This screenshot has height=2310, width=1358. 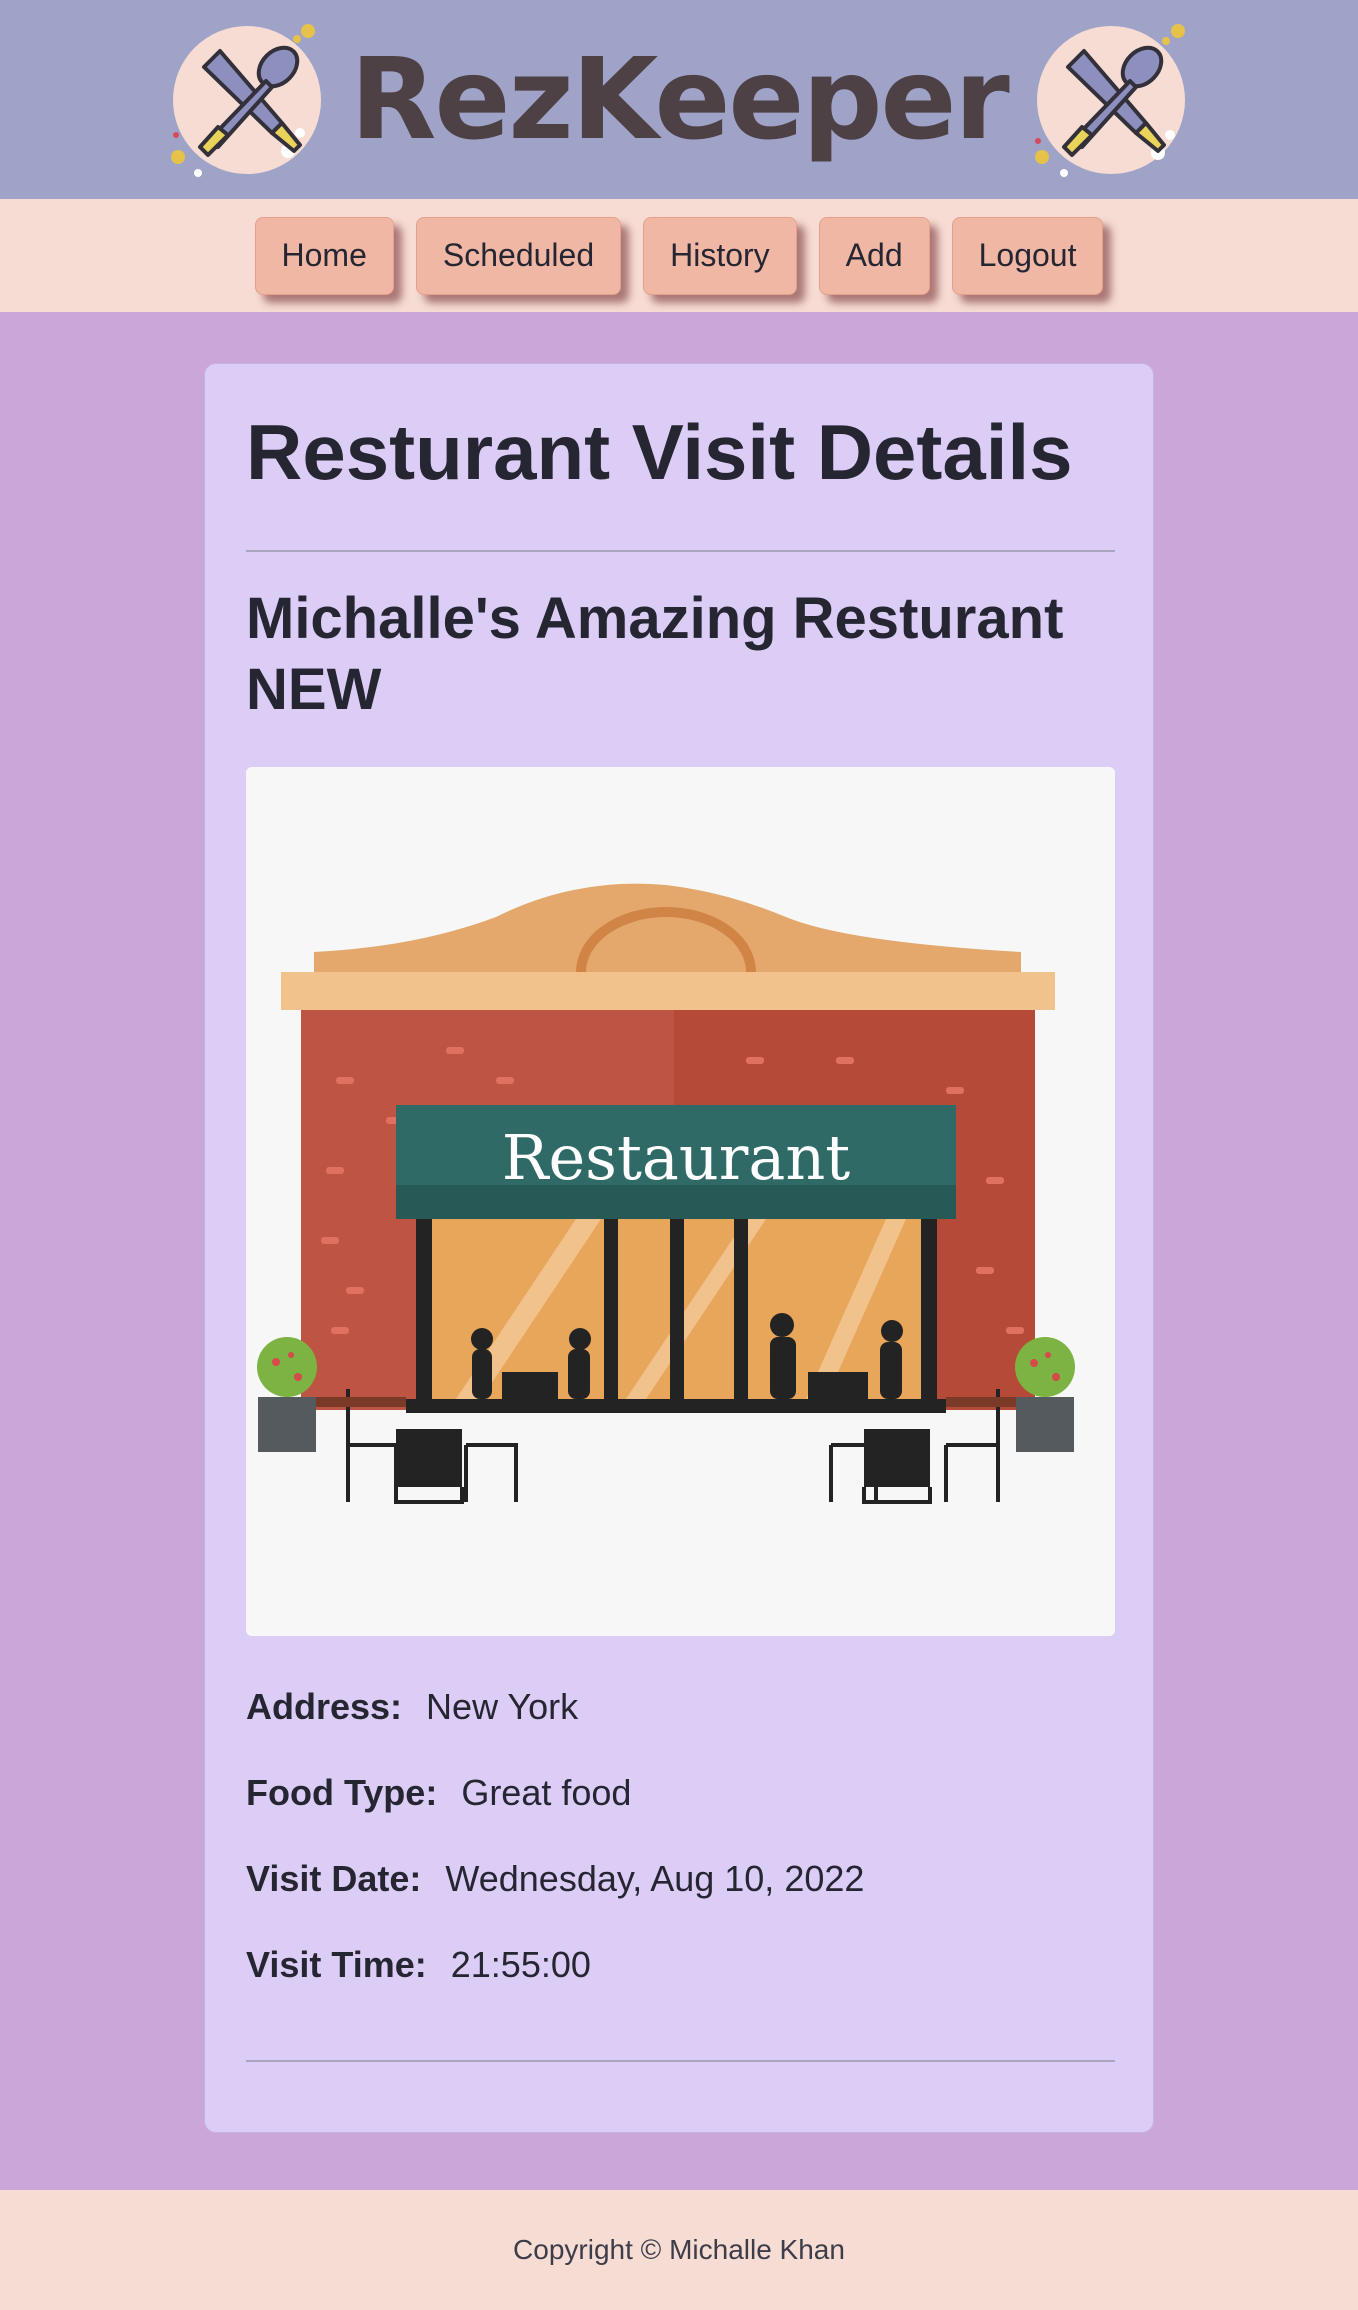 What do you see at coordinates (342, 1792) in the screenshot?
I see `food-type-label: Food Type:` at bounding box center [342, 1792].